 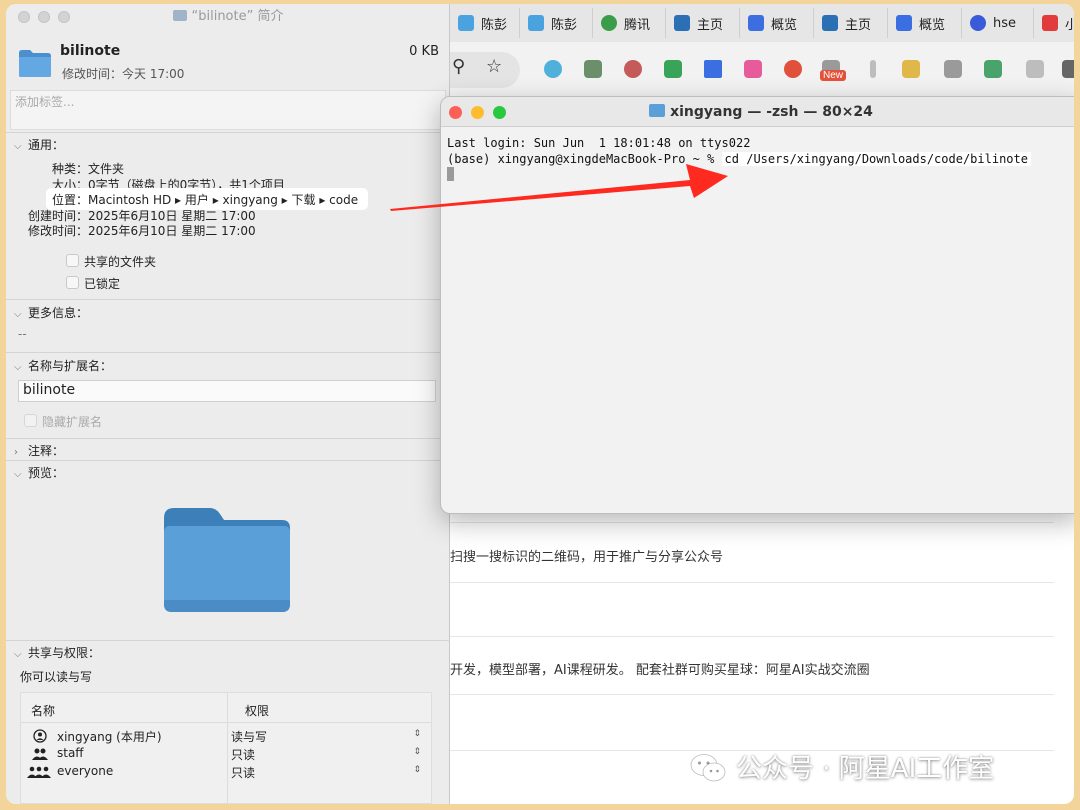 I want to click on shared-folder-checkbox, so click(x=72, y=260).